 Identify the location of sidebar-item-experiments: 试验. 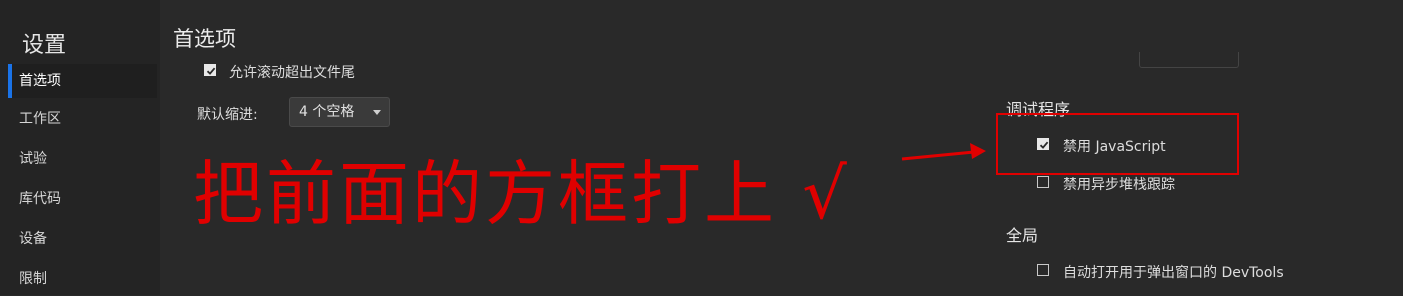
(82, 159).